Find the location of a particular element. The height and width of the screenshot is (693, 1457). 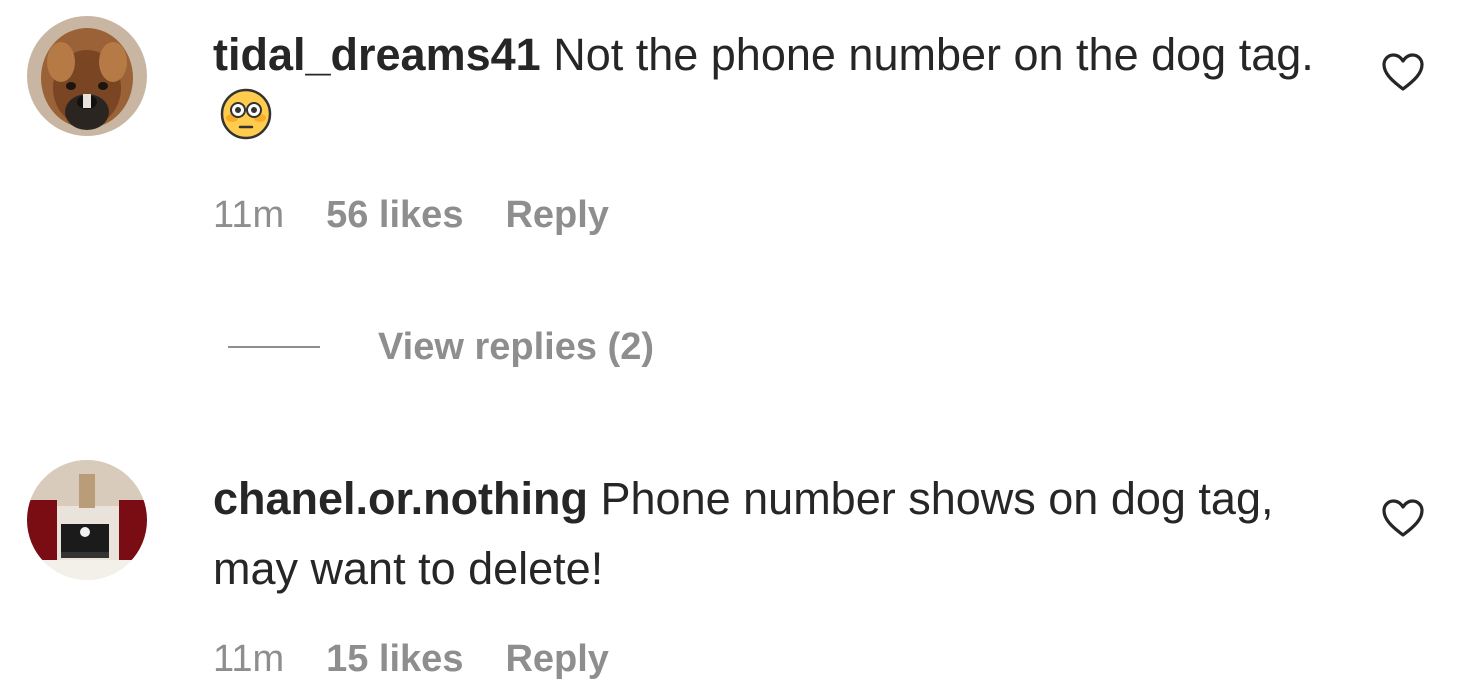

view-replies-label: View replies (2) is located at coordinates (516, 346).